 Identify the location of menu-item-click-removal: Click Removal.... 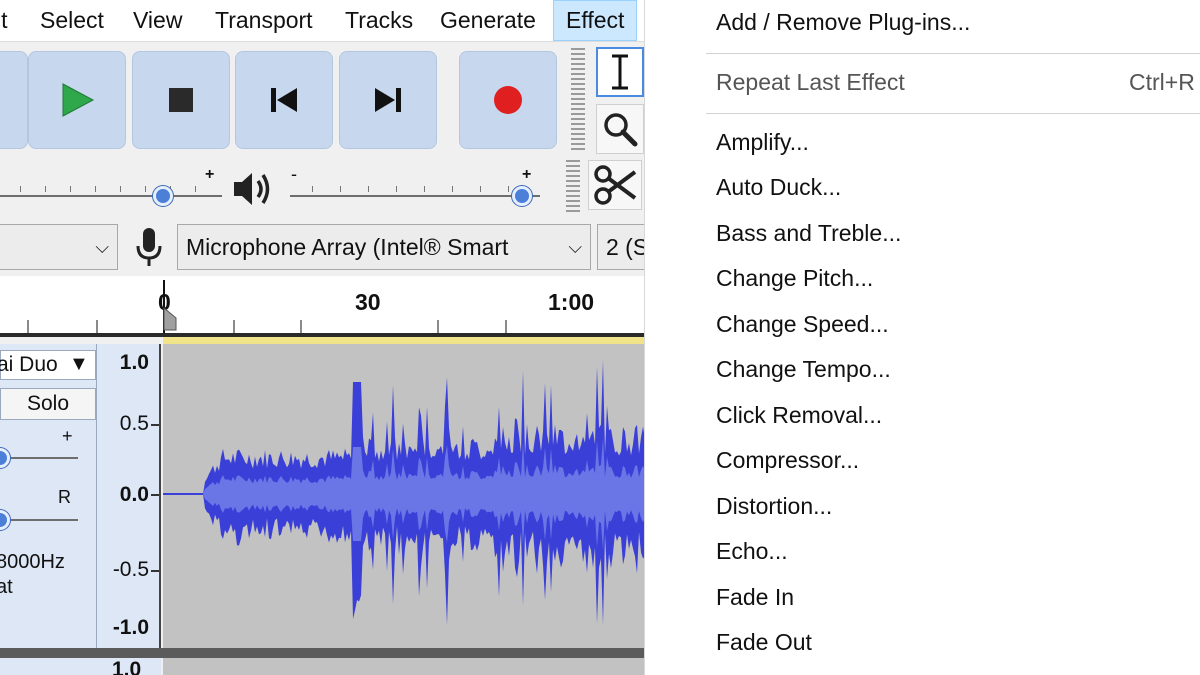
(799, 415).